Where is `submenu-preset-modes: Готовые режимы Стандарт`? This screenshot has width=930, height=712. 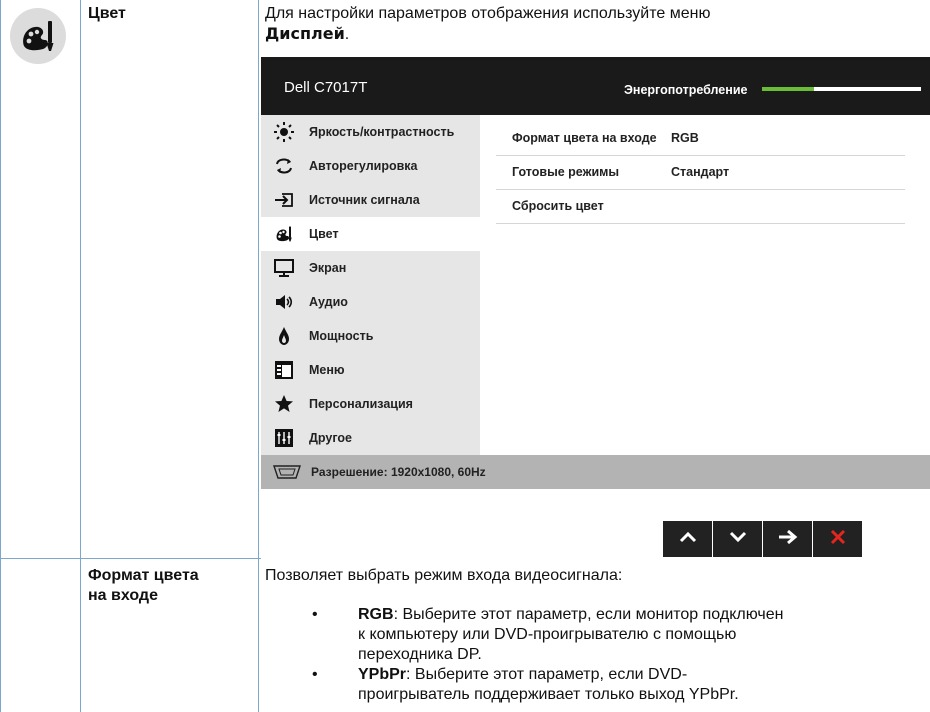 submenu-preset-modes: Готовые режимы Стандарт is located at coordinates (700, 173).